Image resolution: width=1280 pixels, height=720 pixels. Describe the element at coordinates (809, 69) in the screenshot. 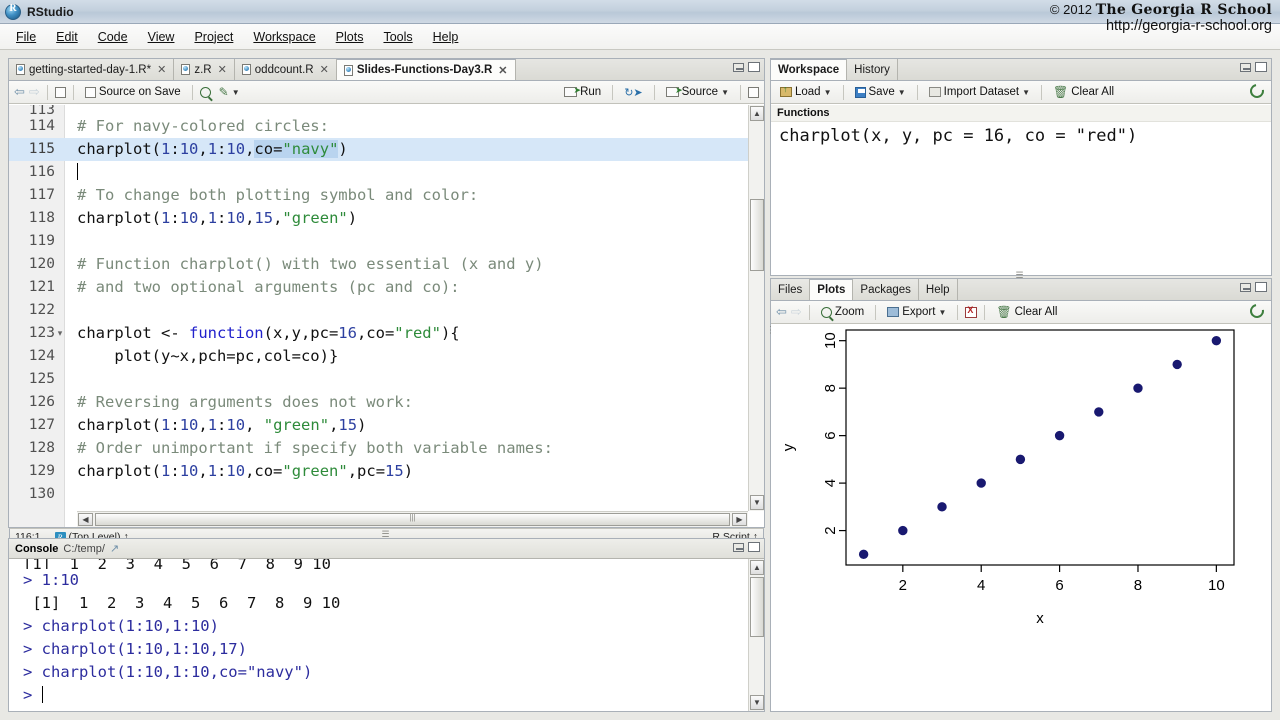

I see `tab-workspace: Workspace` at that location.